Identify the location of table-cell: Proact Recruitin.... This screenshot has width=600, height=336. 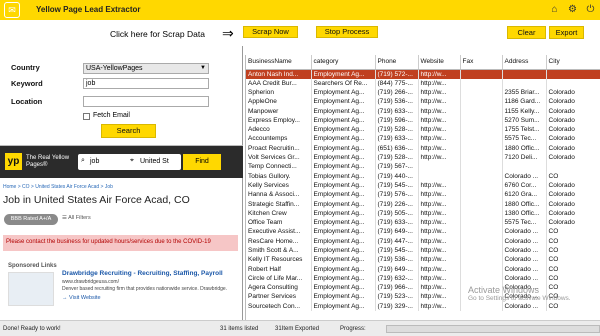
(279, 148).